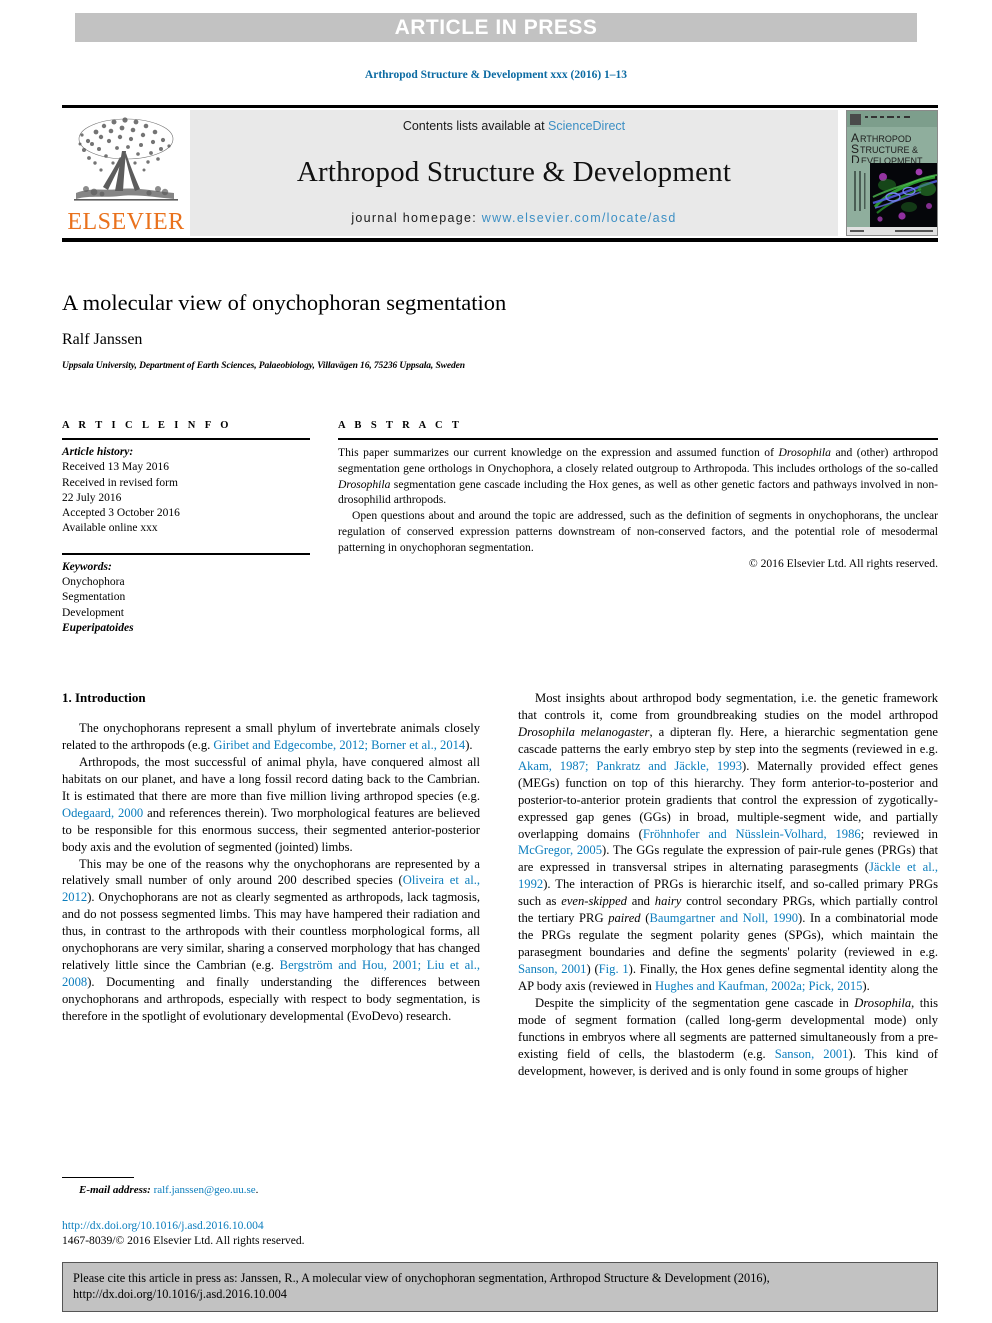 The width and height of the screenshot is (992, 1323). What do you see at coordinates (883, 1002) in the screenshot?
I see `italic-term: Drosophila` at bounding box center [883, 1002].